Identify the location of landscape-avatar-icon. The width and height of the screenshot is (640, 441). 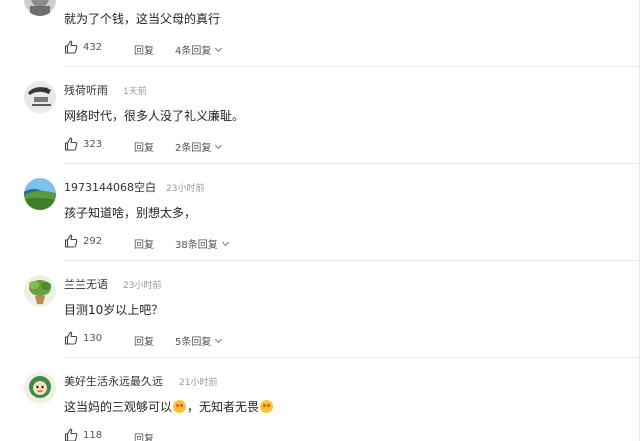
(40, 194).